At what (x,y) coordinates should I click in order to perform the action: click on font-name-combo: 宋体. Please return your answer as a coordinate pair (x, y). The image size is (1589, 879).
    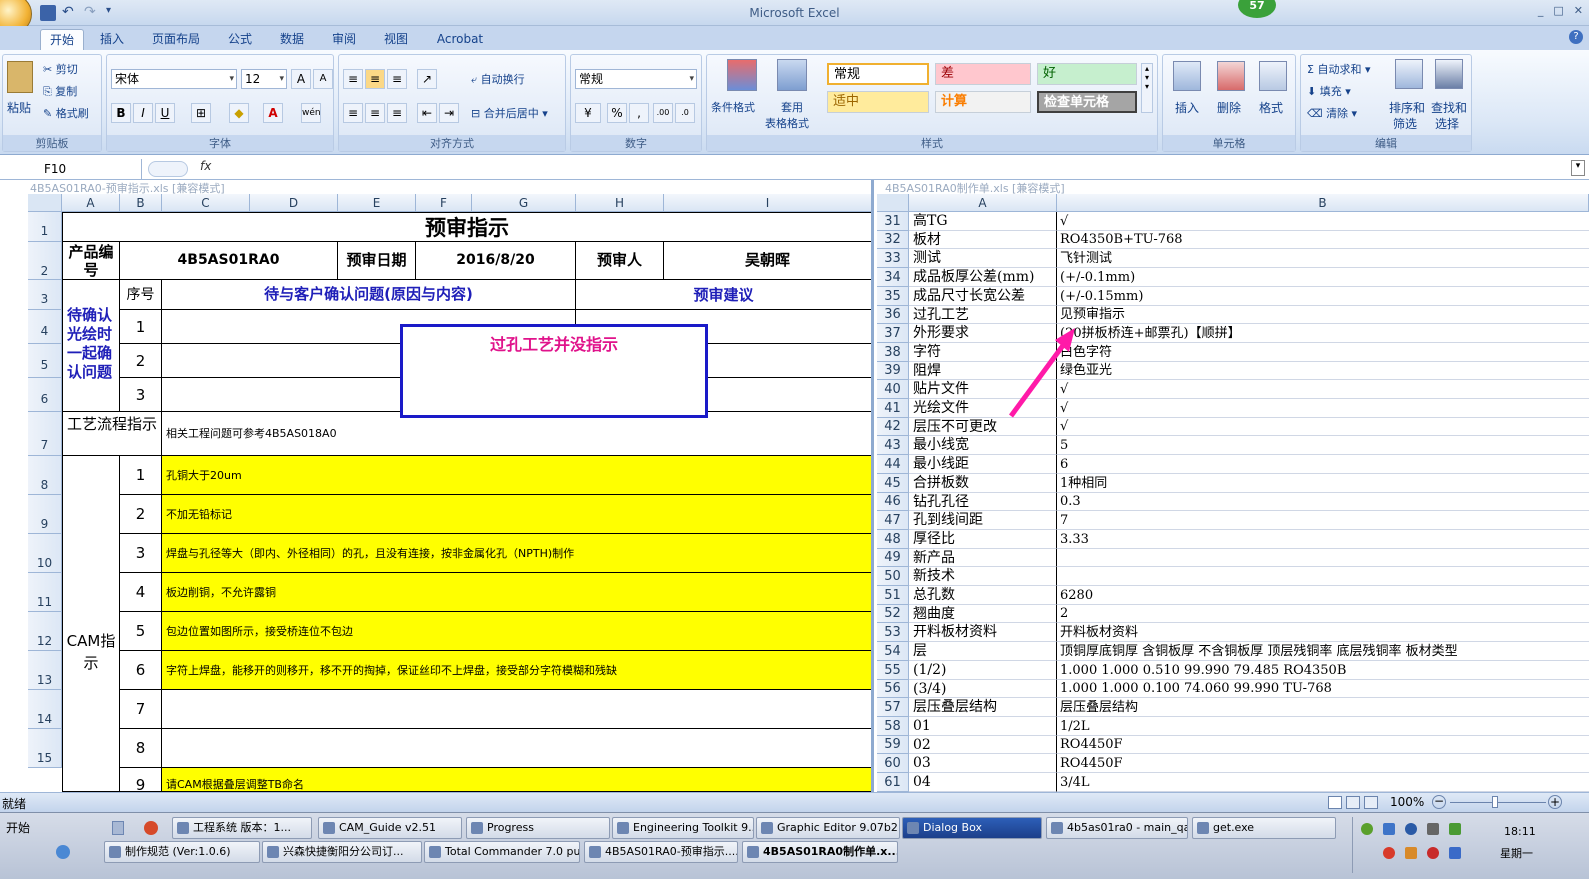
    Looking at the image, I should click on (174, 79).